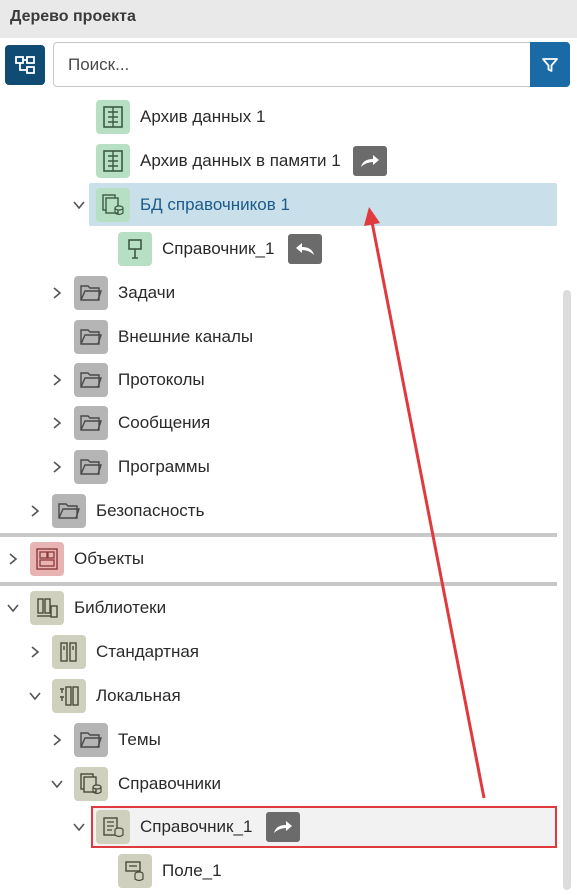 Image resolution: width=577 pixels, height=895 pixels. Describe the element at coordinates (109, 558) in the screenshot. I see `tree-item-label: Объекты` at that location.